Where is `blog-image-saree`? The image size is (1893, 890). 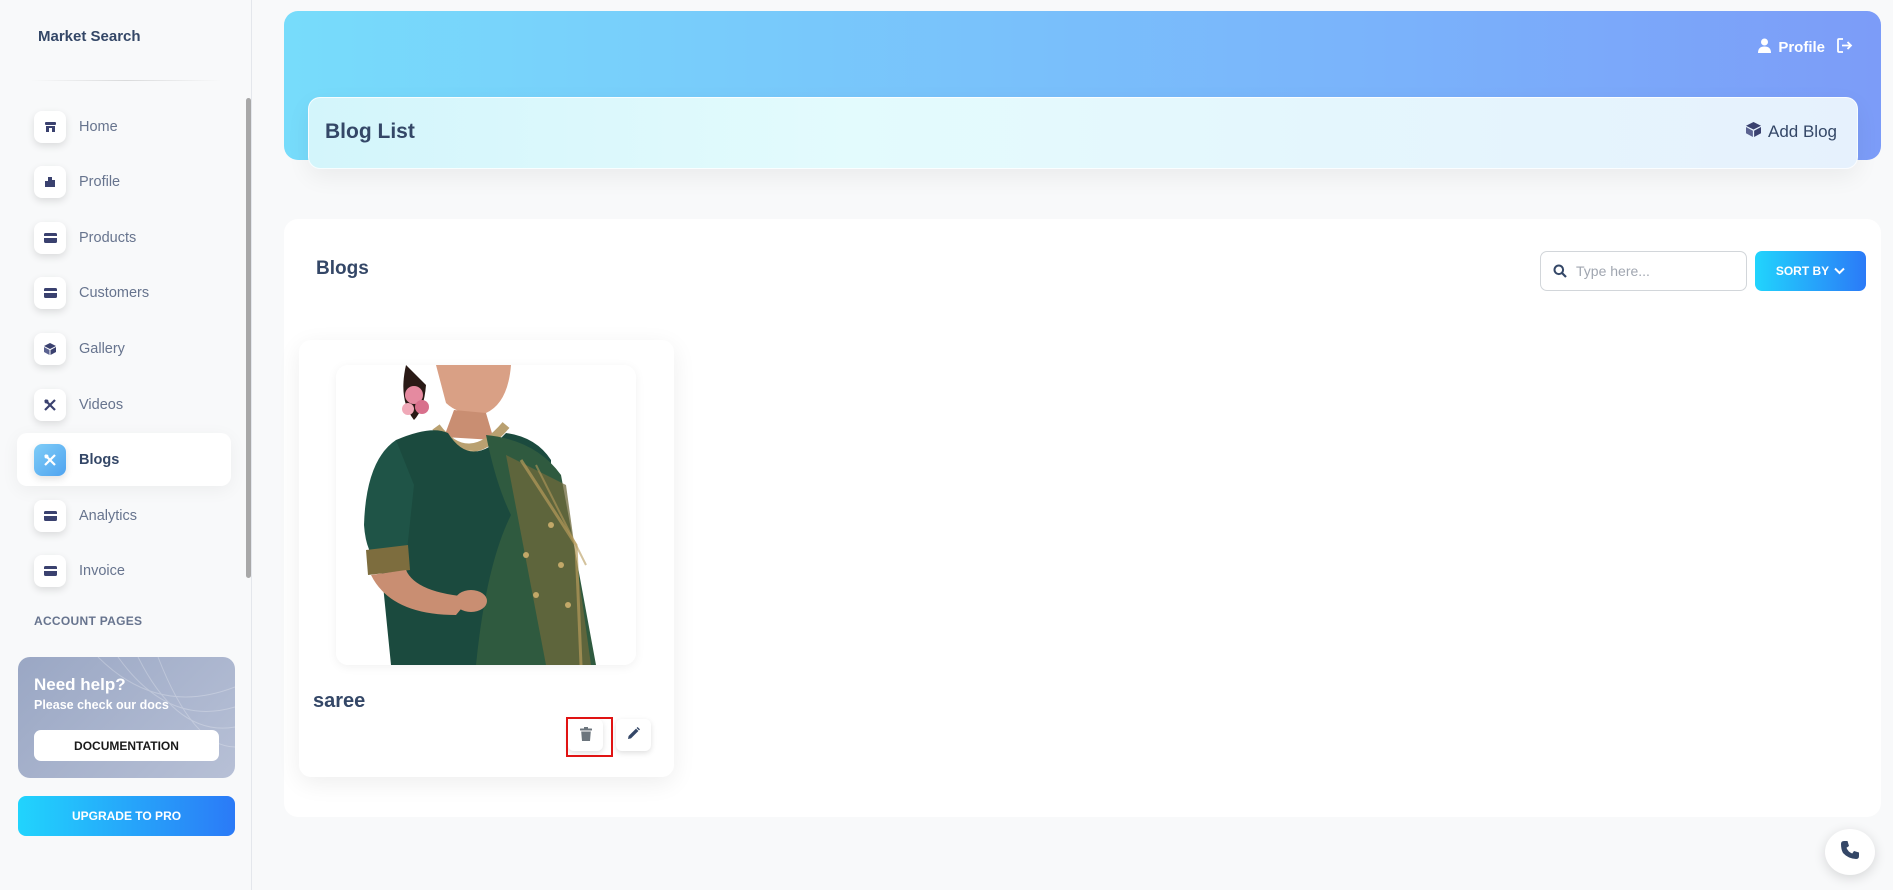 blog-image-saree is located at coordinates (486, 515).